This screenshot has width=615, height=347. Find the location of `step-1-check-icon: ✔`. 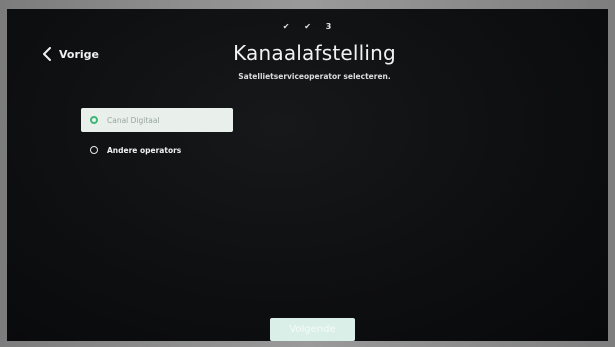

step-1-check-icon: ✔ is located at coordinates (286, 26).